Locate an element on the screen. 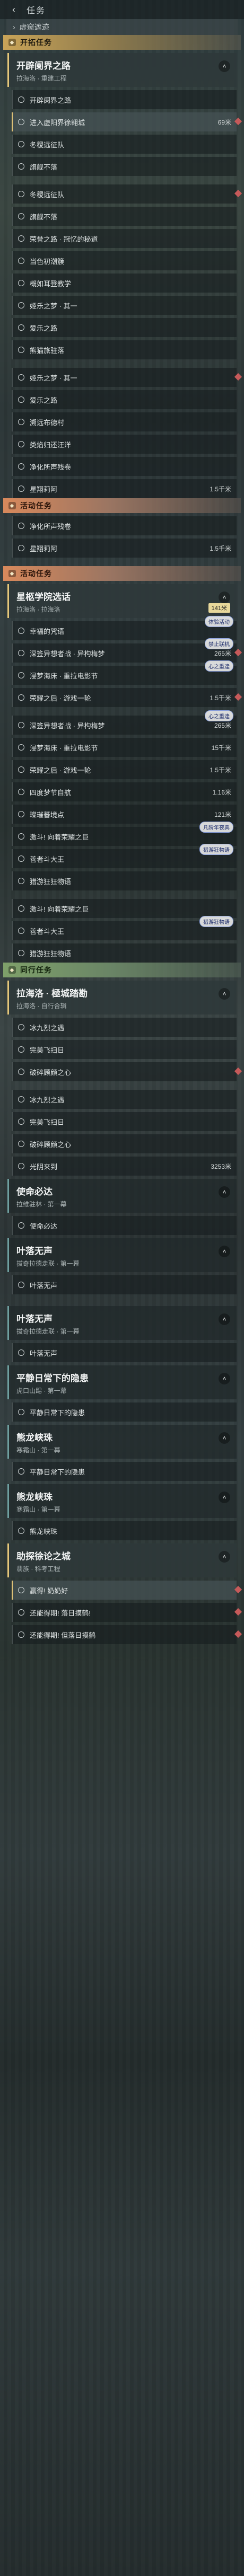 This screenshot has height=2576, width=244. quest-title: 开辟阑界之路 is located at coordinates (44, 66).